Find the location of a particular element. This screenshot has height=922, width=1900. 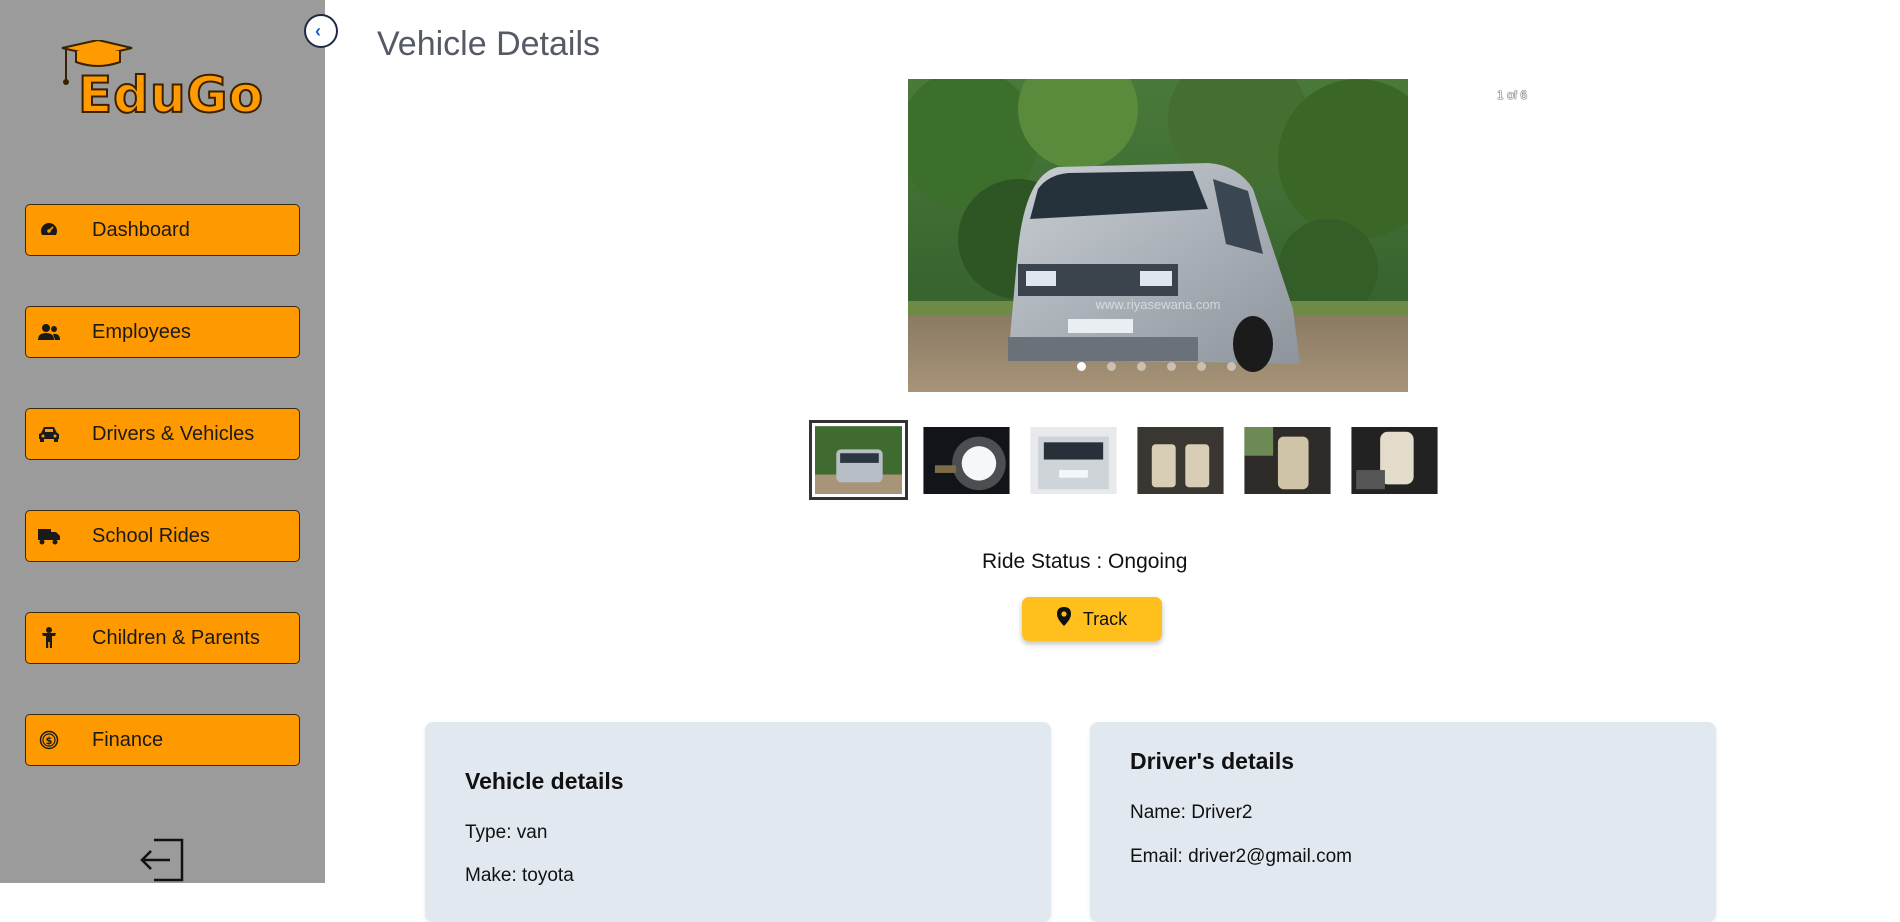

collapse-sidebar-button: ‹ is located at coordinates (321, 31).